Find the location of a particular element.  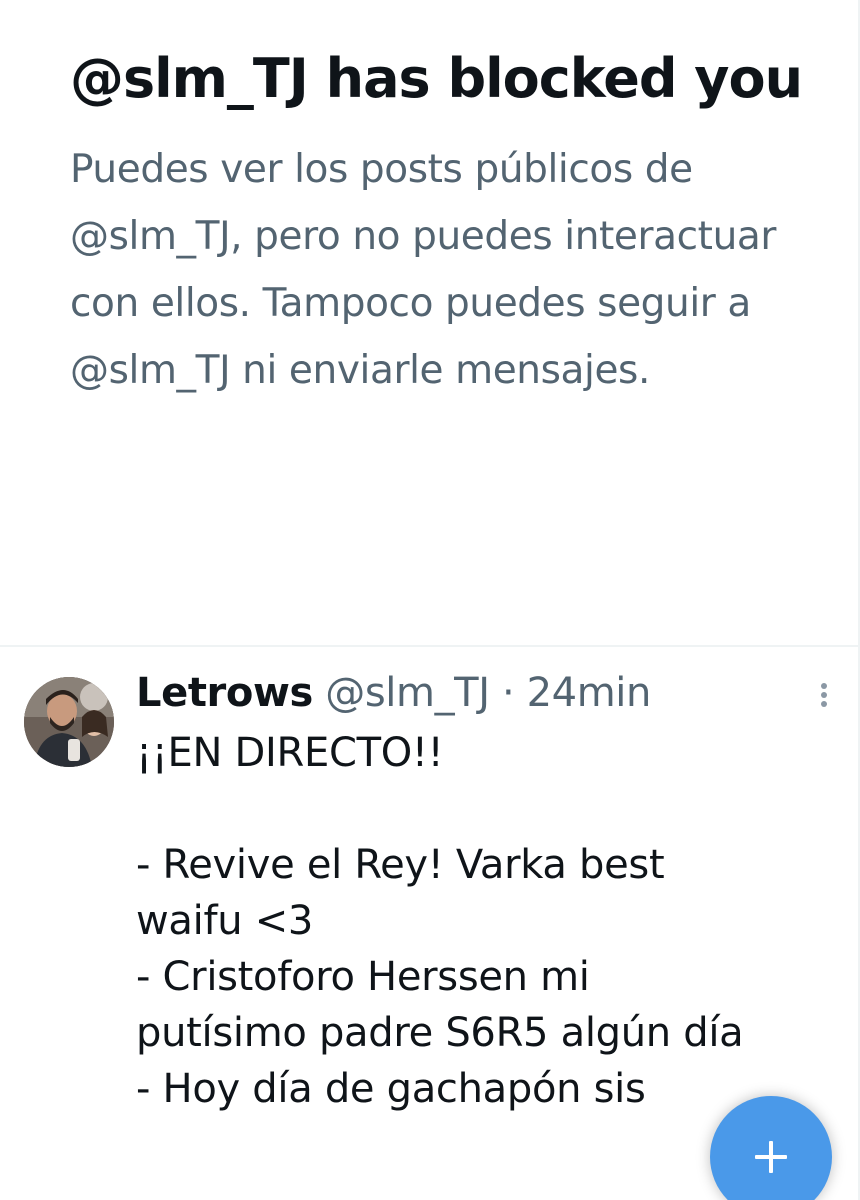

tweet-header: Letrows @slm_TJ · 24min is located at coordinates (393, 693).